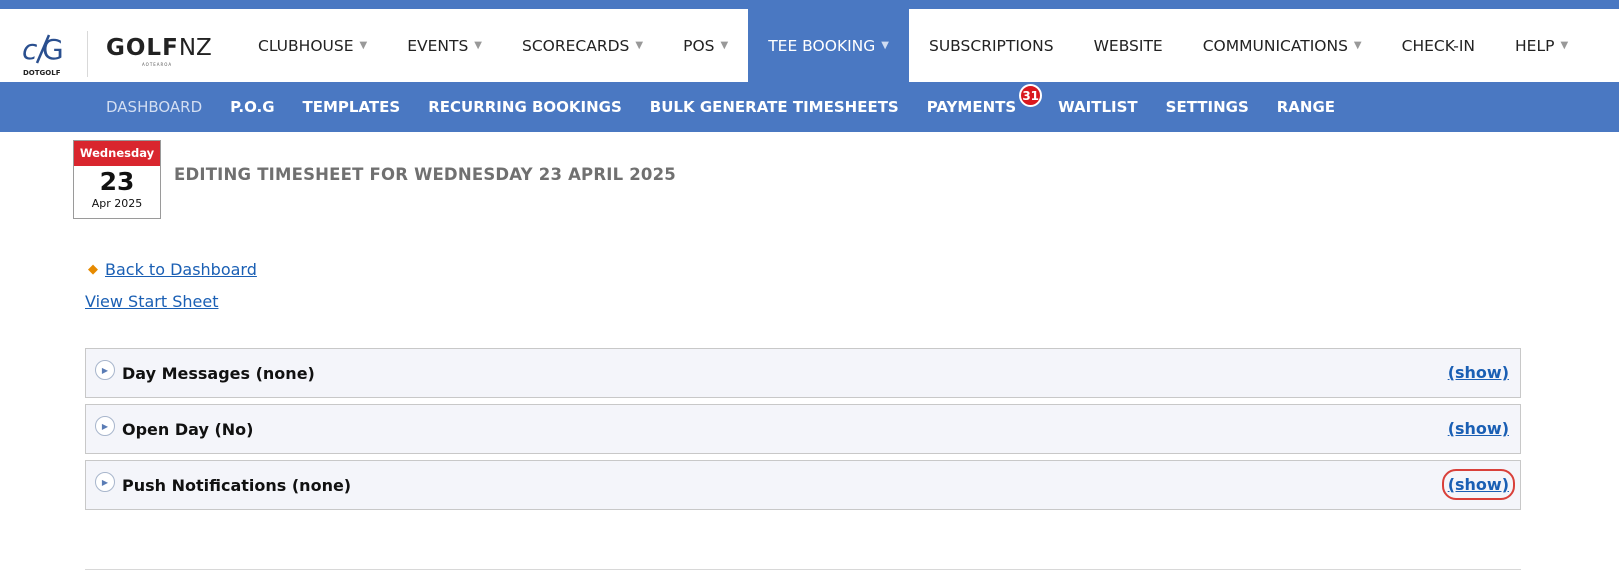 This screenshot has width=1619, height=586. I want to click on subnav-item-templates: TEMPLATES, so click(352, 107).